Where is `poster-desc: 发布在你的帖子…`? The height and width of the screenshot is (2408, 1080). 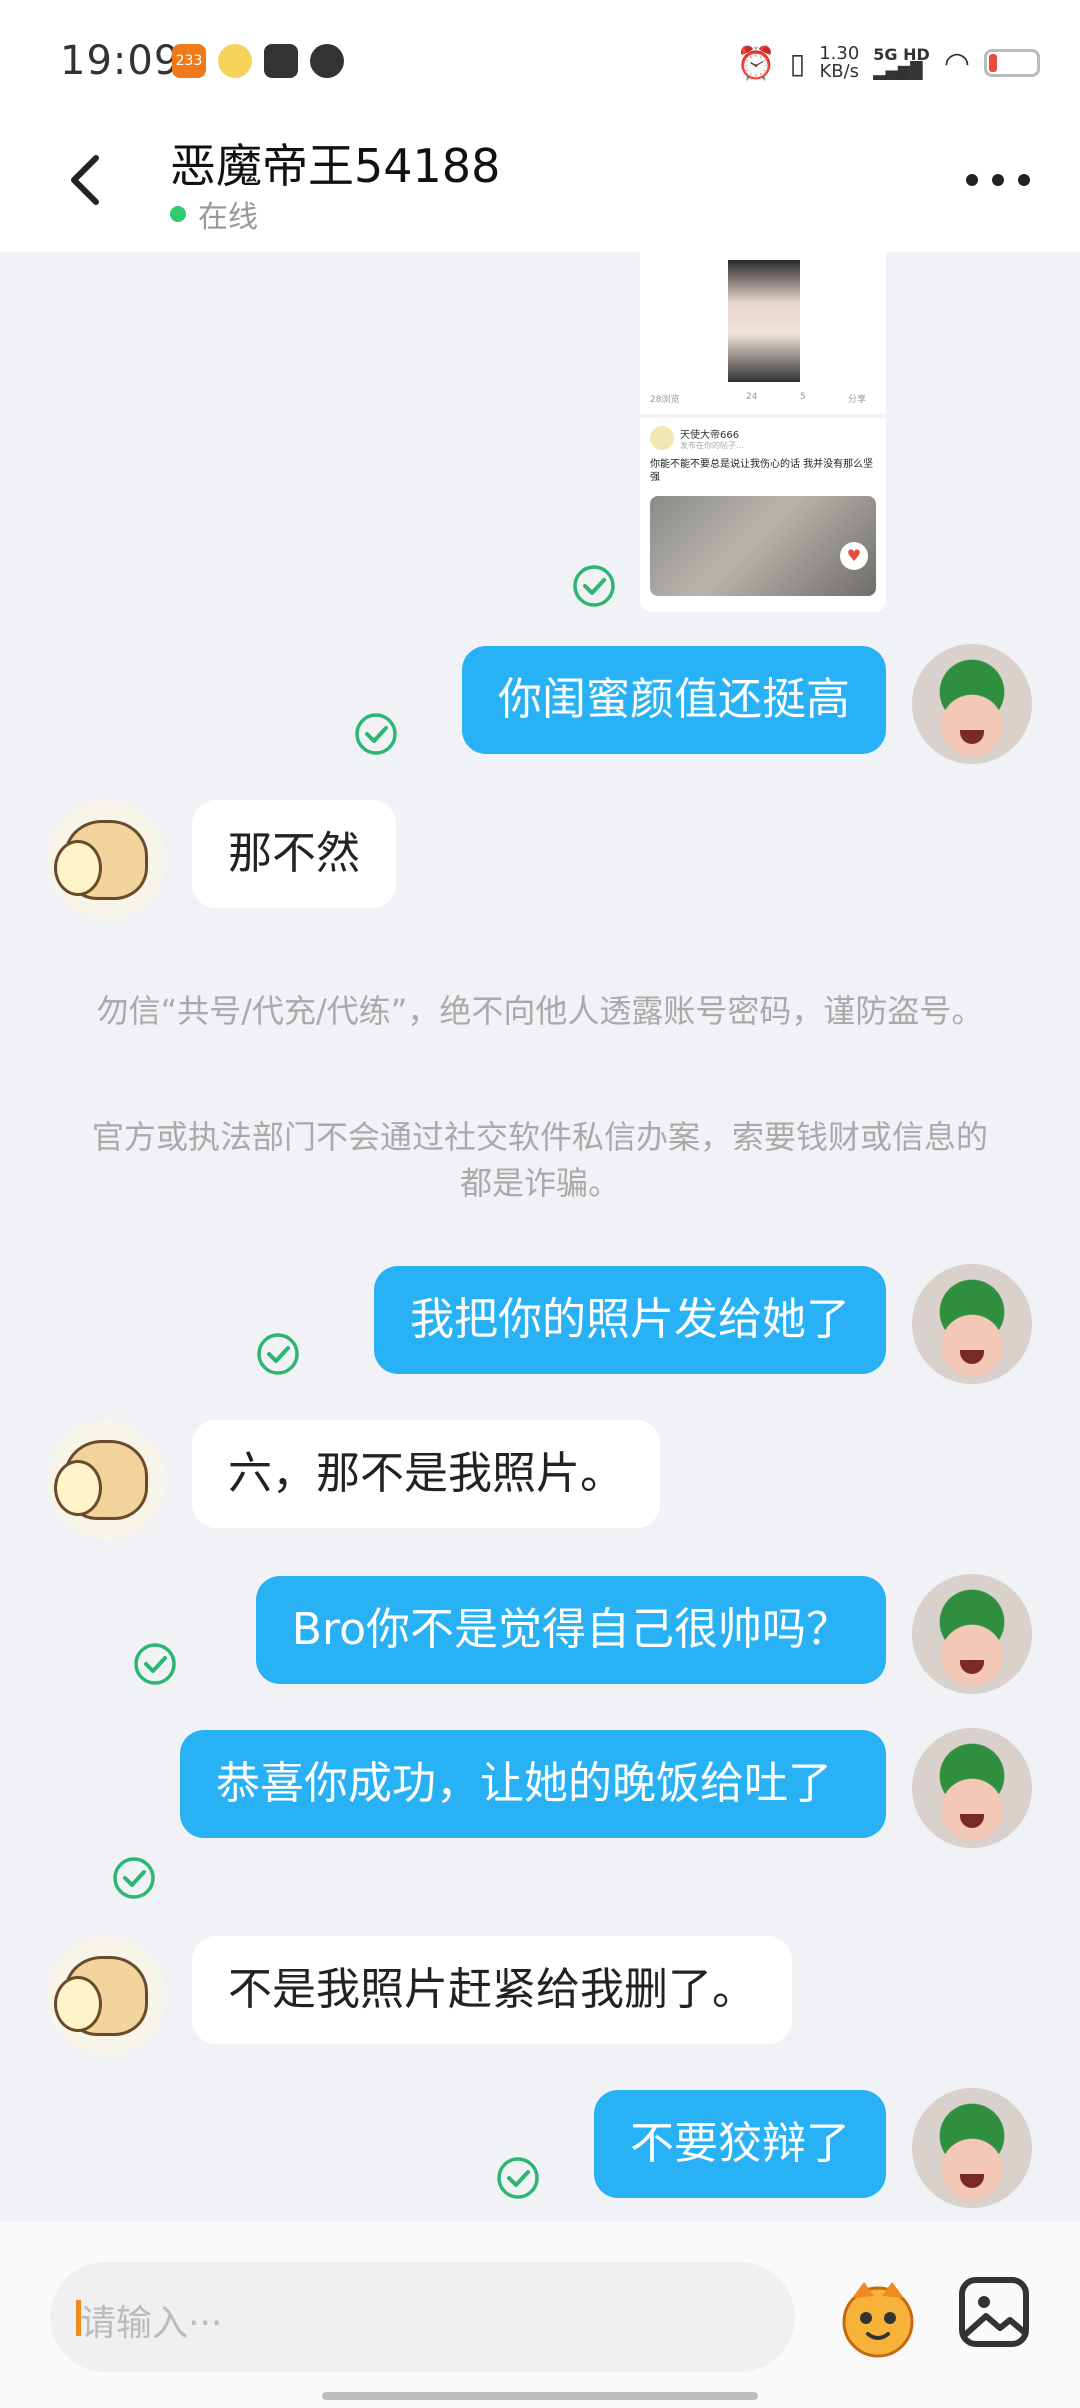
poster-desc: 发布在你的帖子… is located at coordinates (712, 445).